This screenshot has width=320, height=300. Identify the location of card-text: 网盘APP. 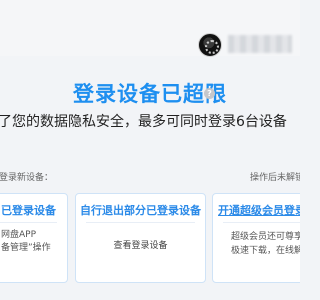
(19, 235).